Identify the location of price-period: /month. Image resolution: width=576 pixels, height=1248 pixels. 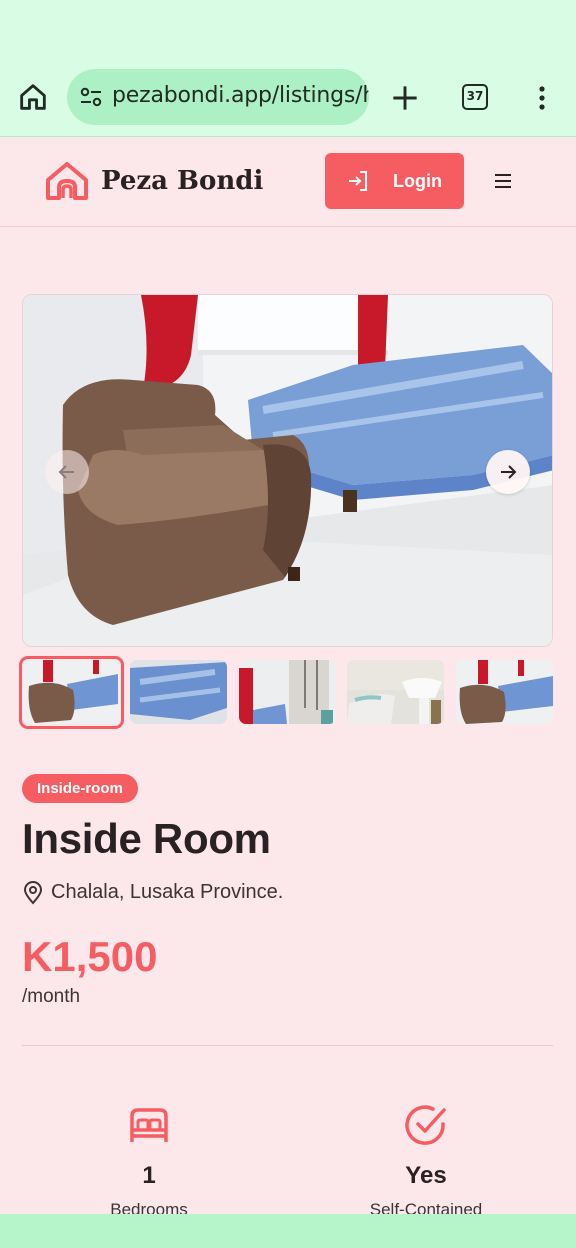
(51, 996).